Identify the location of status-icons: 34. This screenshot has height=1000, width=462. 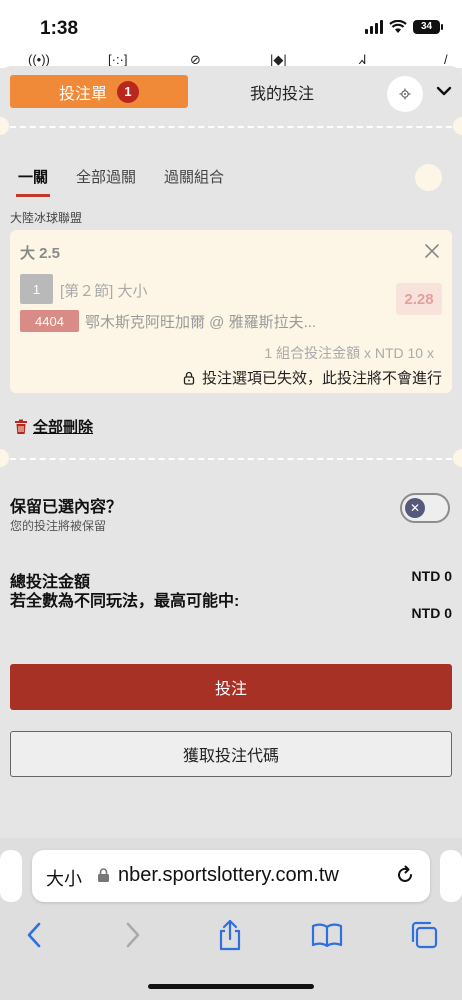
(404, 27).